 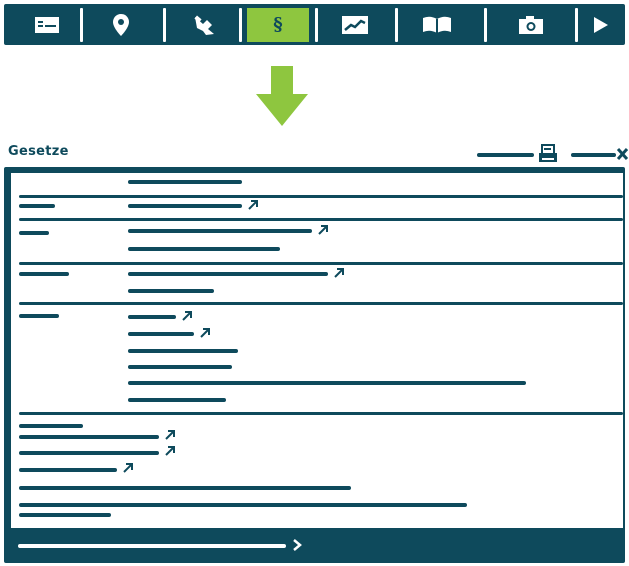 I want to click on paragraph-icon: §, so click(x=278, y=24).